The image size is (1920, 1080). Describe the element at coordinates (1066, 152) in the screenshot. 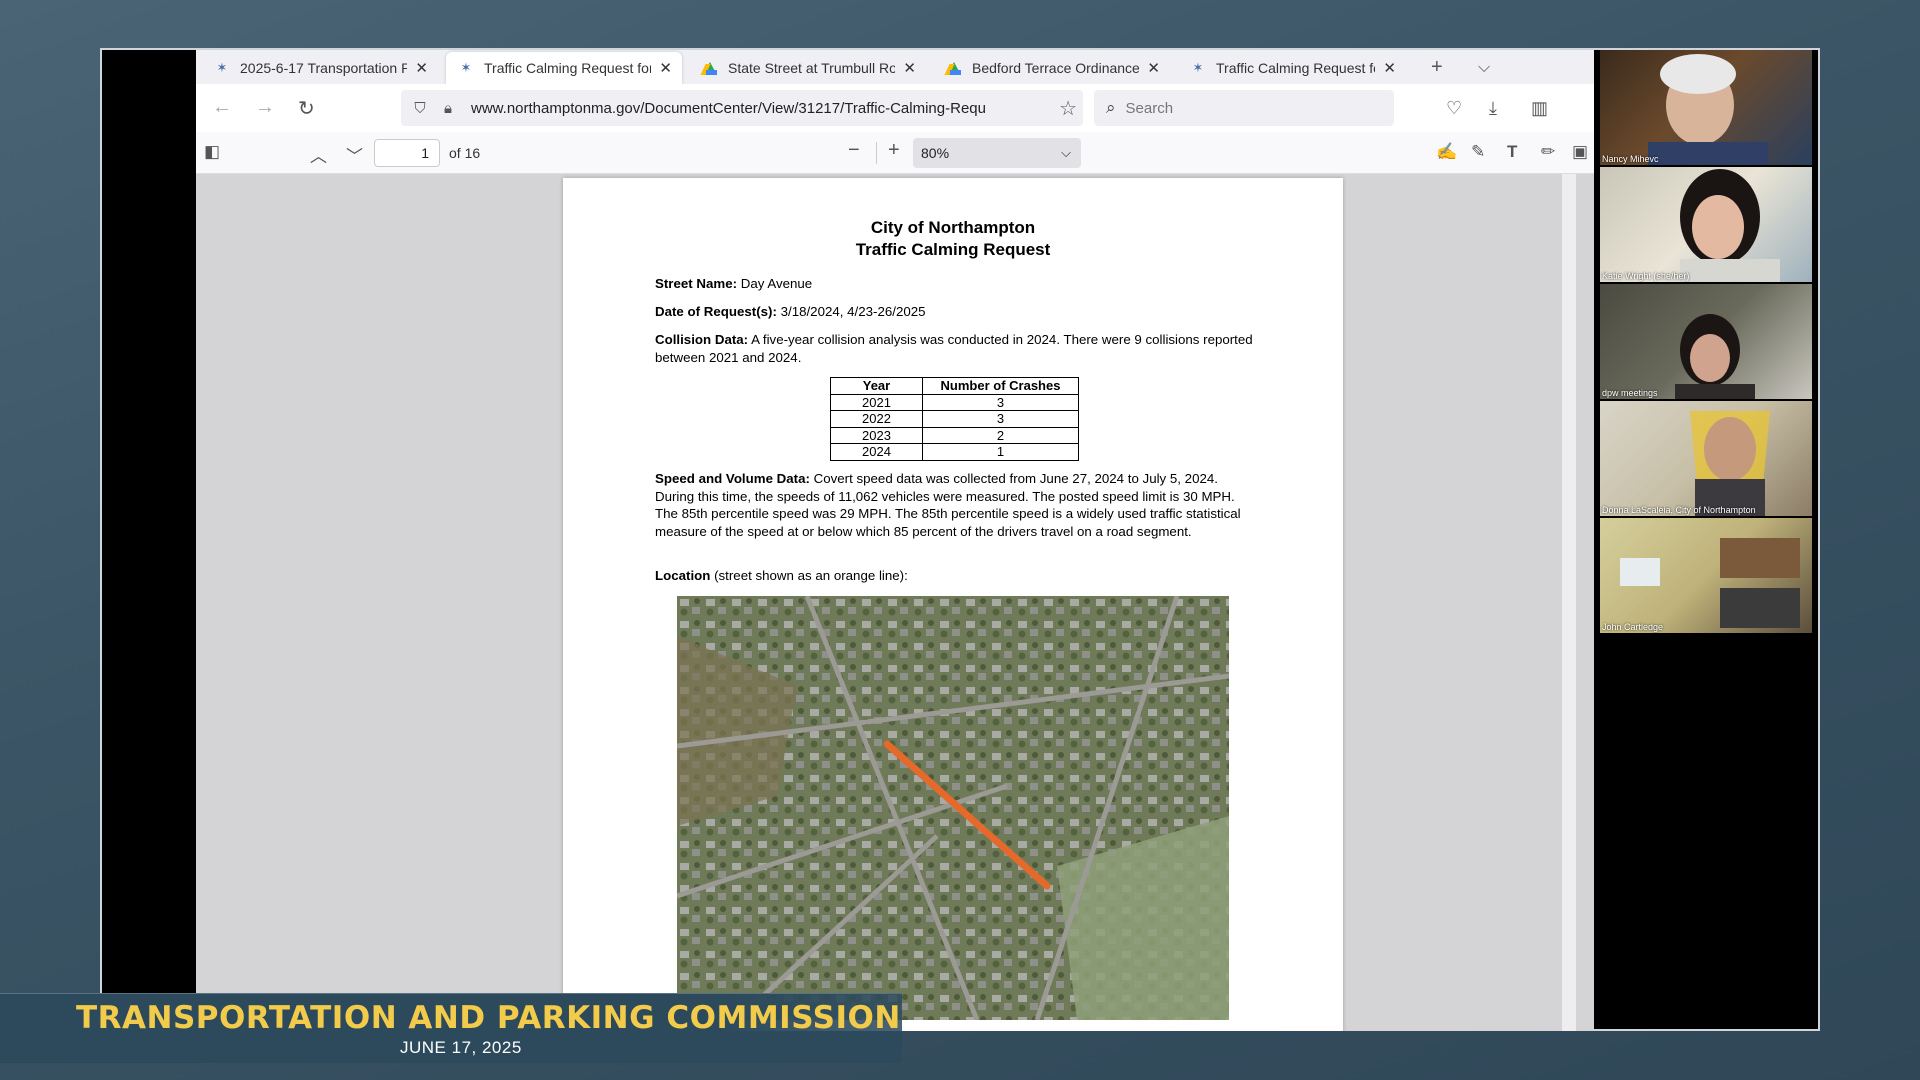

I see `chevron-down-icon: ⌵` at that location.